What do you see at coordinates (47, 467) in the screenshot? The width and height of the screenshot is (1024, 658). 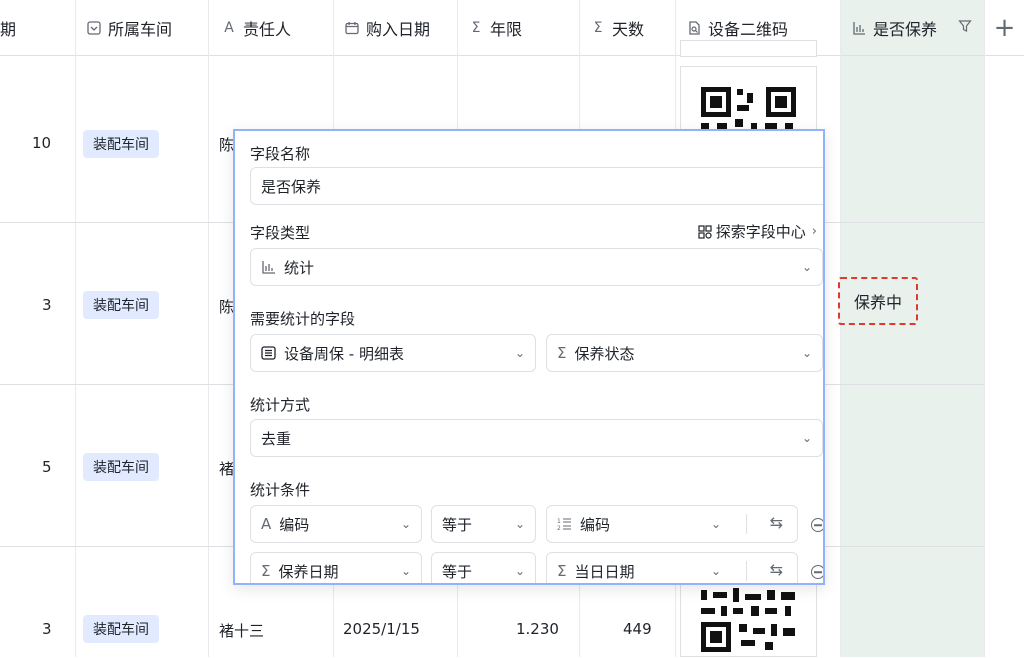 I see `cell-period: 5` at bounding box center [47, 467].